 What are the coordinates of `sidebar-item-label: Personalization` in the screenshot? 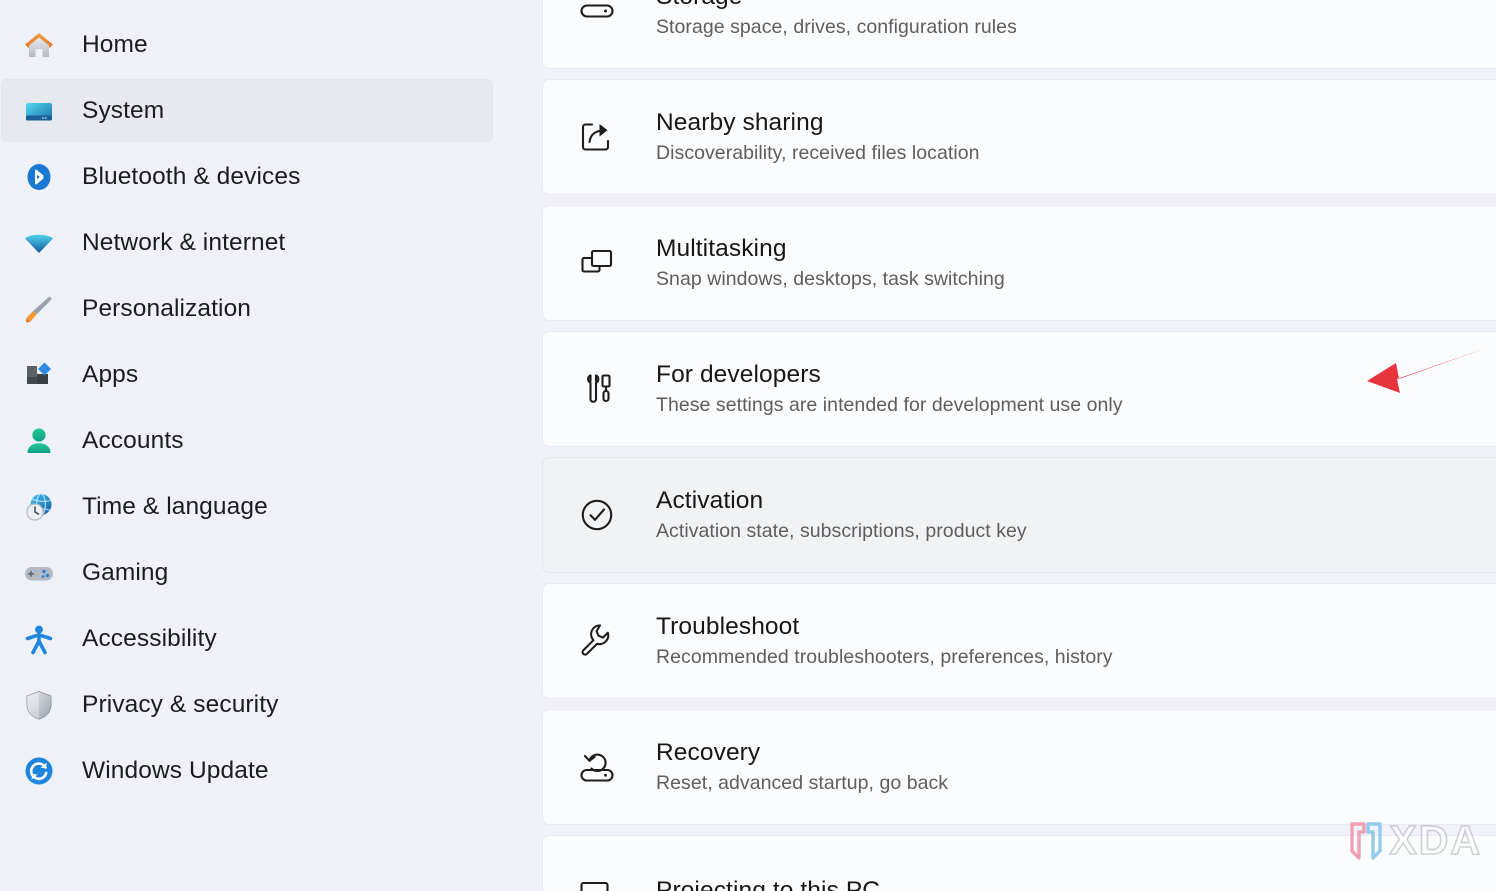 It's located at (167, 308).